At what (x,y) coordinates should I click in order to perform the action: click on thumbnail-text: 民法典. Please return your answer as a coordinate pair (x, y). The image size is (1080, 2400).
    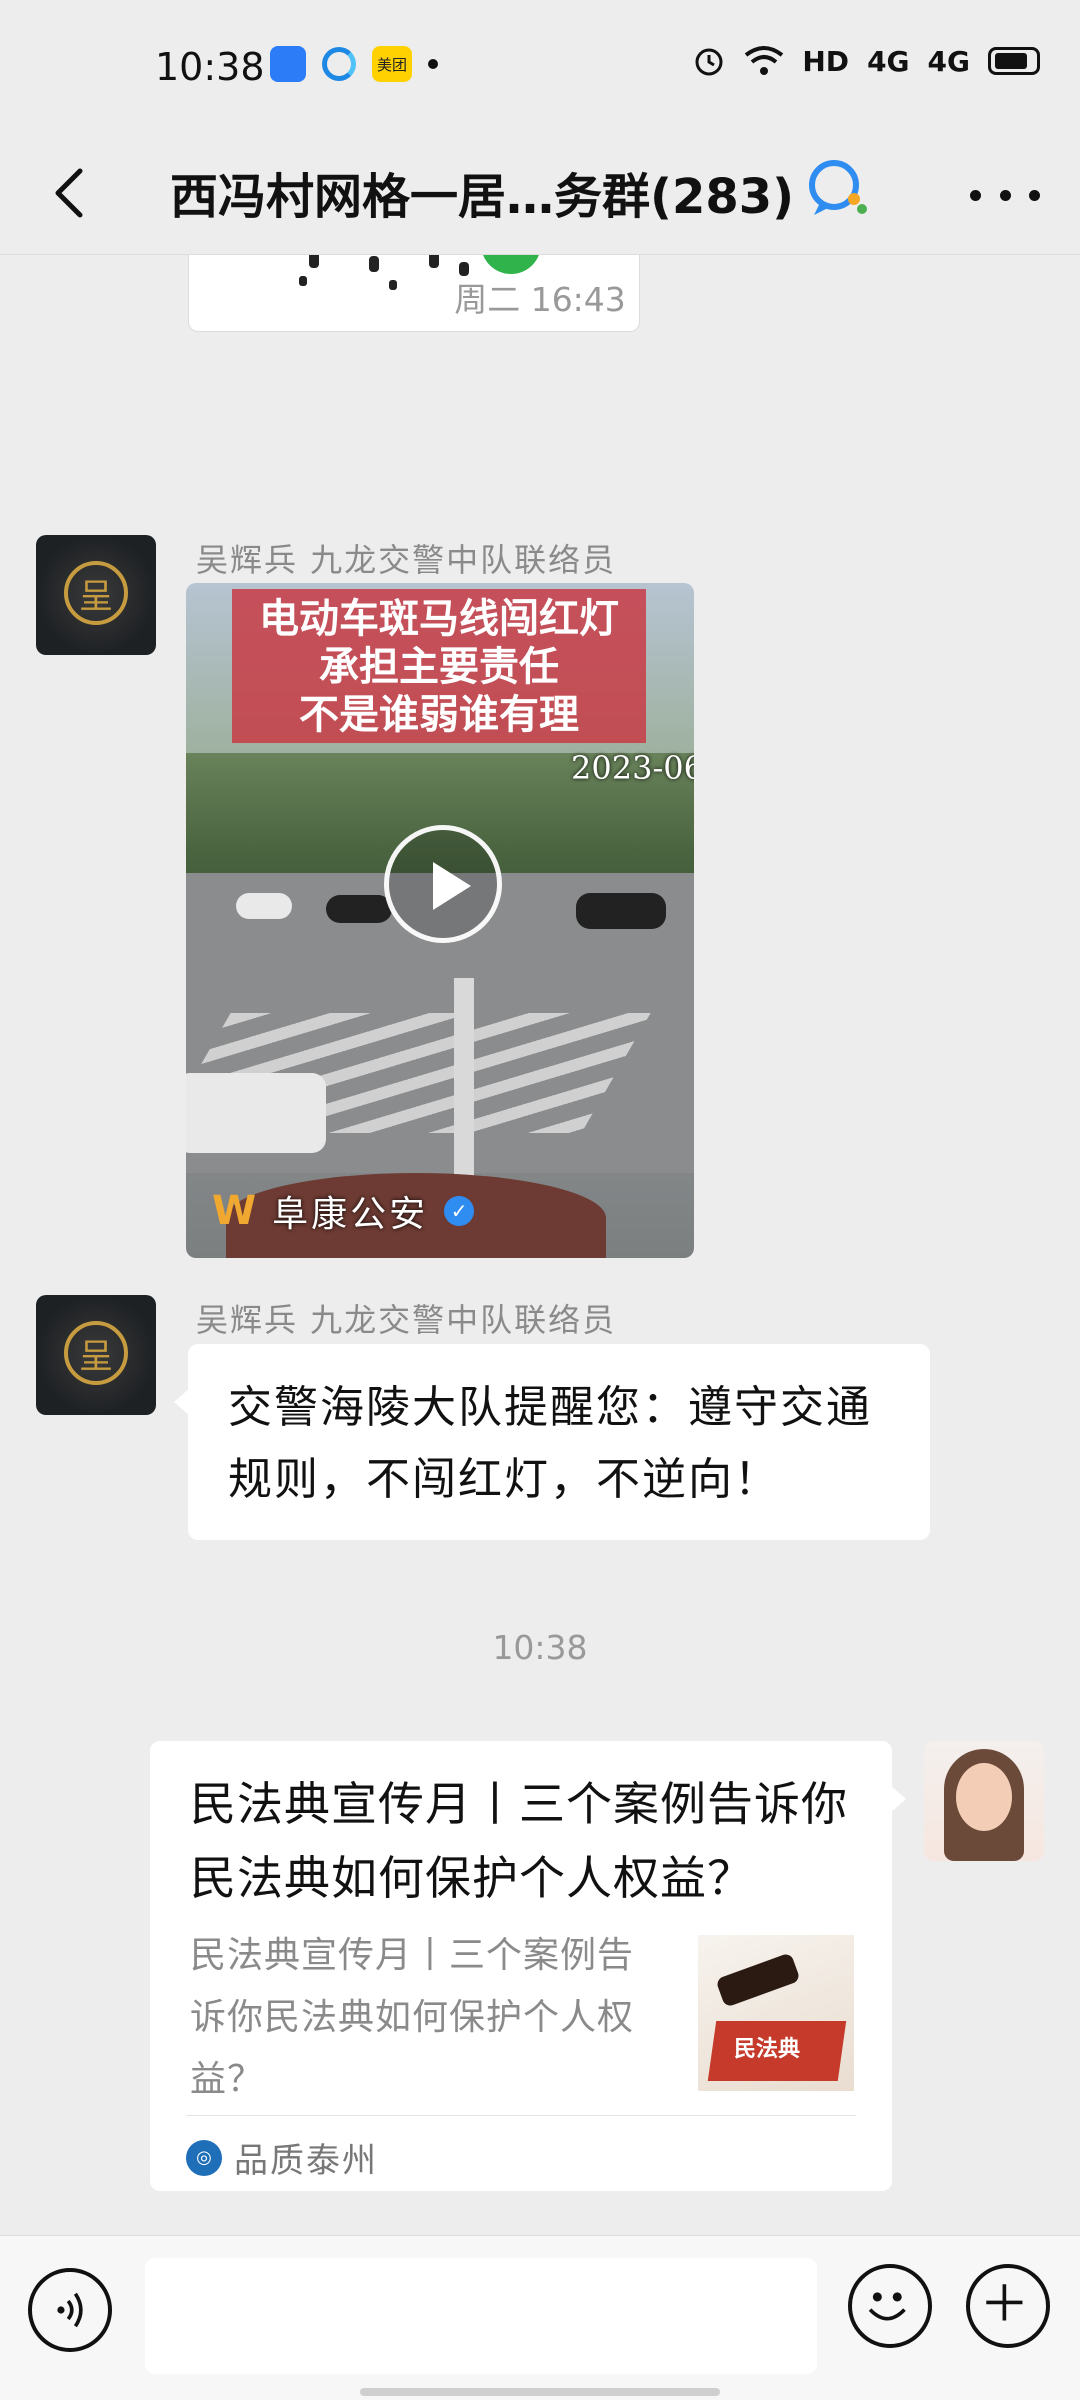
    Looking at the image, I should click on (767, 2049).